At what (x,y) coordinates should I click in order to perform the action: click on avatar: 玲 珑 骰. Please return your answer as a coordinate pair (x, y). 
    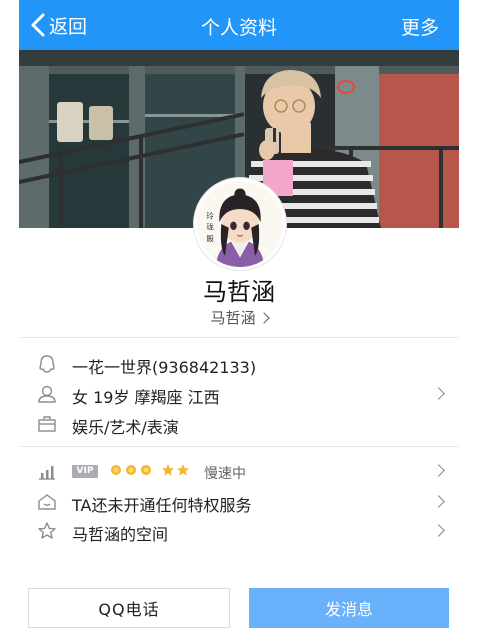
    Looking at the image, I should click on (240, 224).